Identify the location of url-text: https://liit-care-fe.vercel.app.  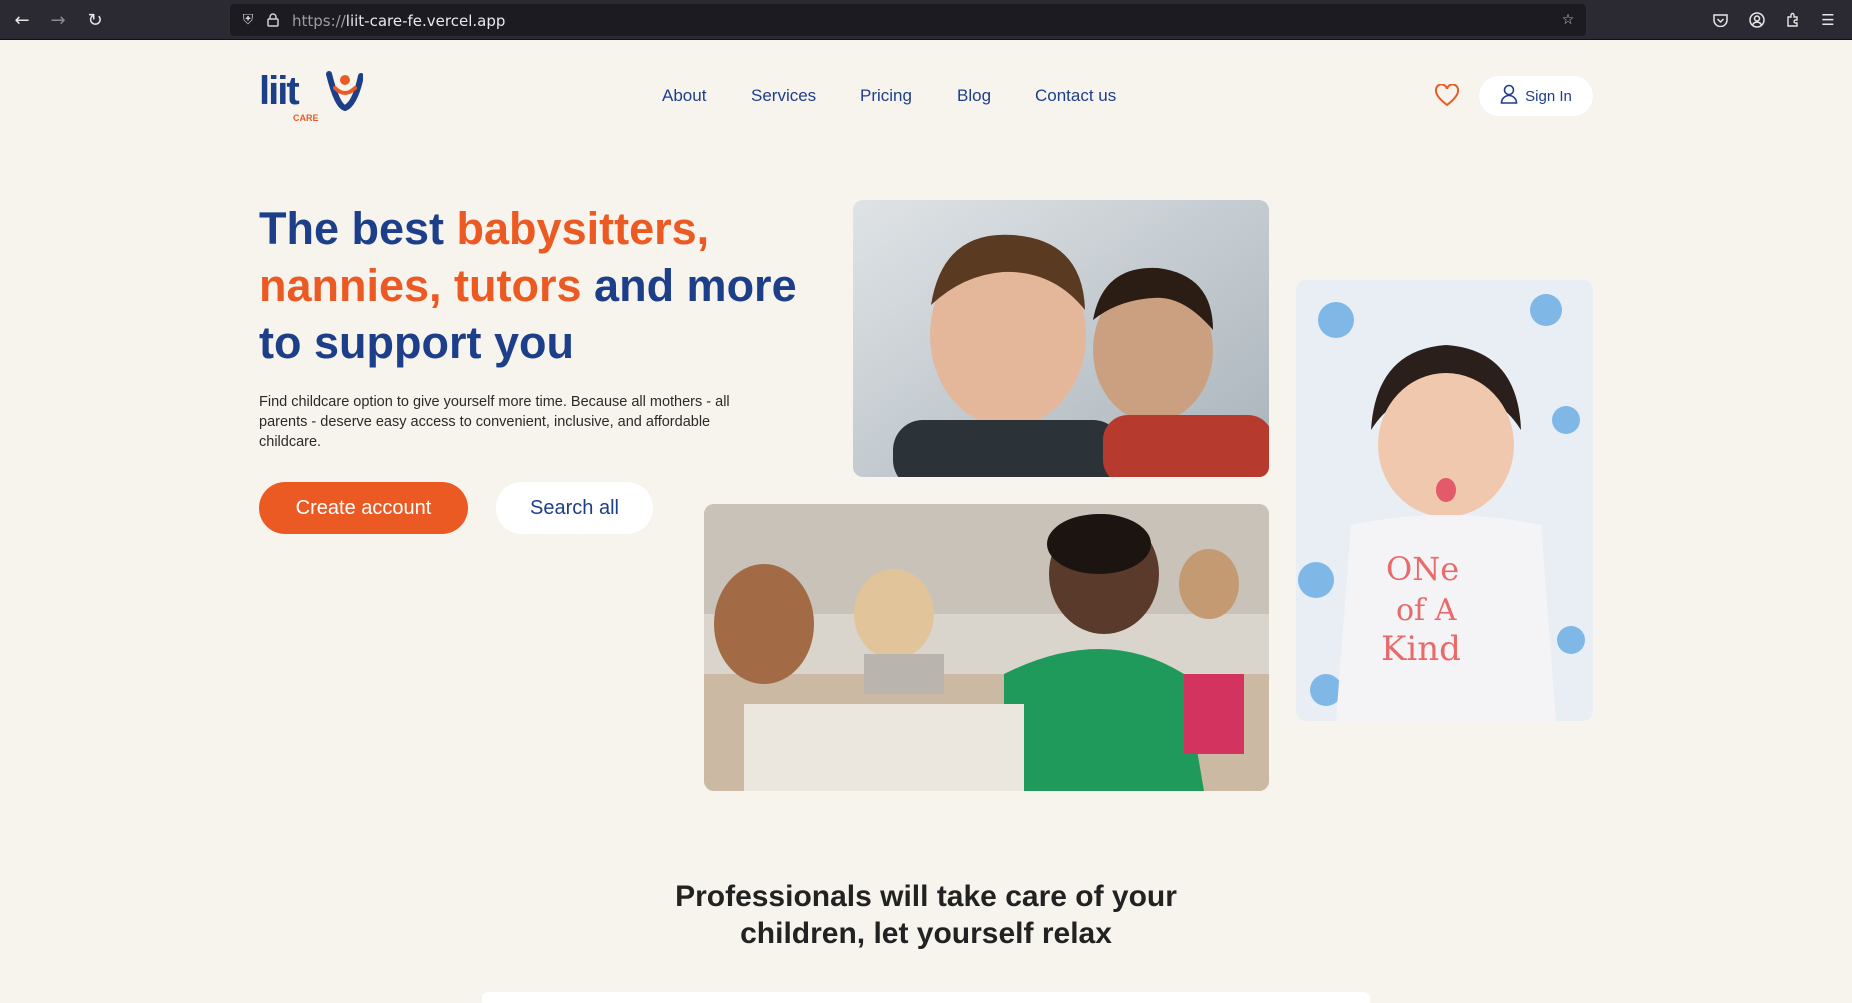
(398, 21).